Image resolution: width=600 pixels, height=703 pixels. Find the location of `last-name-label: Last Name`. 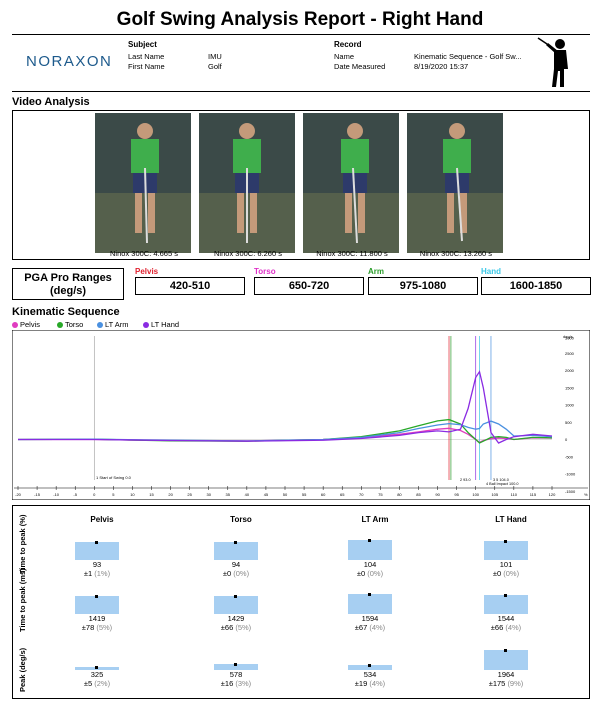

last-name-label: Last Name is located at coordinates (146, 56).